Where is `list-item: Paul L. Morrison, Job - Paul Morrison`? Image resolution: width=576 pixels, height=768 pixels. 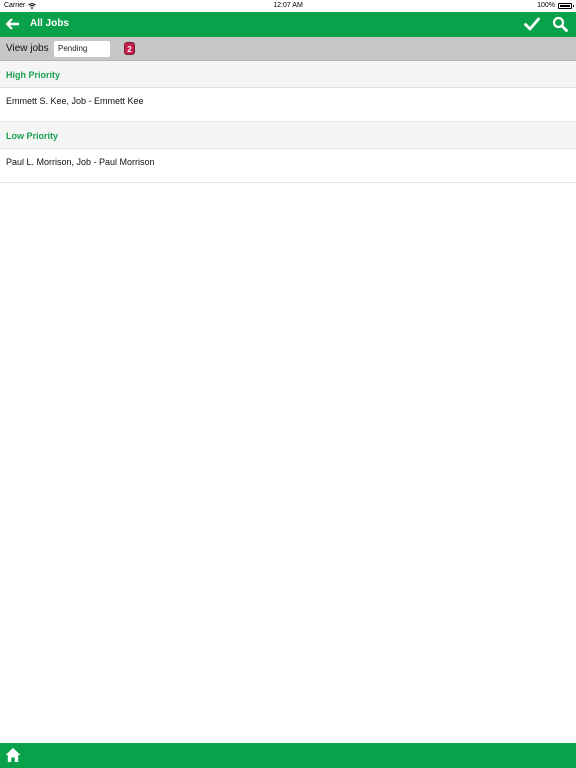
list-item: Paul L. Morrison, Job - Paul Morrison is located at coordinates (288, 166).